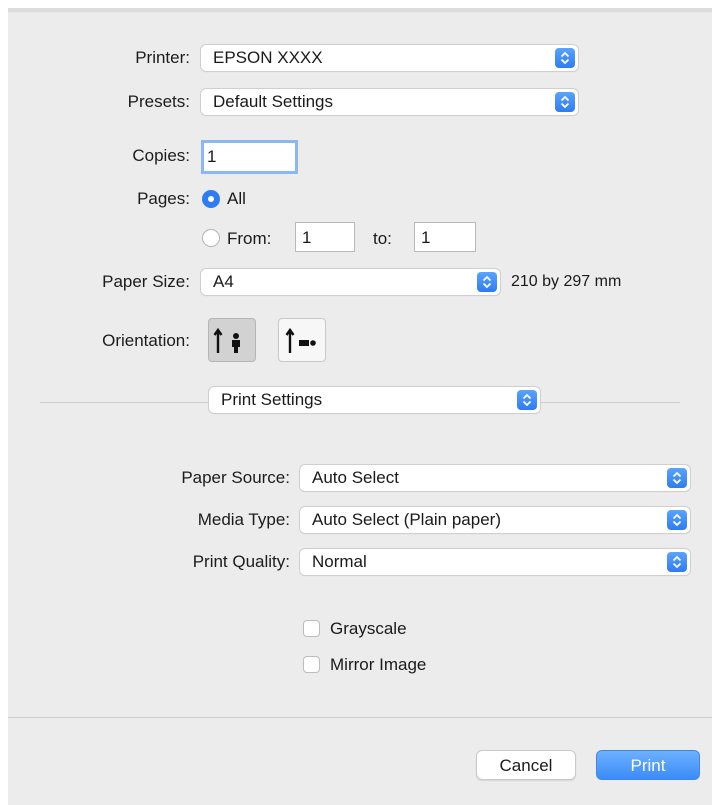 Image resolution: width=720 pixels, height=805 pixels. Describe the element at coordinates (495, 478) in the screenshot. I see `paper-source-select: Auto Select` at that location.